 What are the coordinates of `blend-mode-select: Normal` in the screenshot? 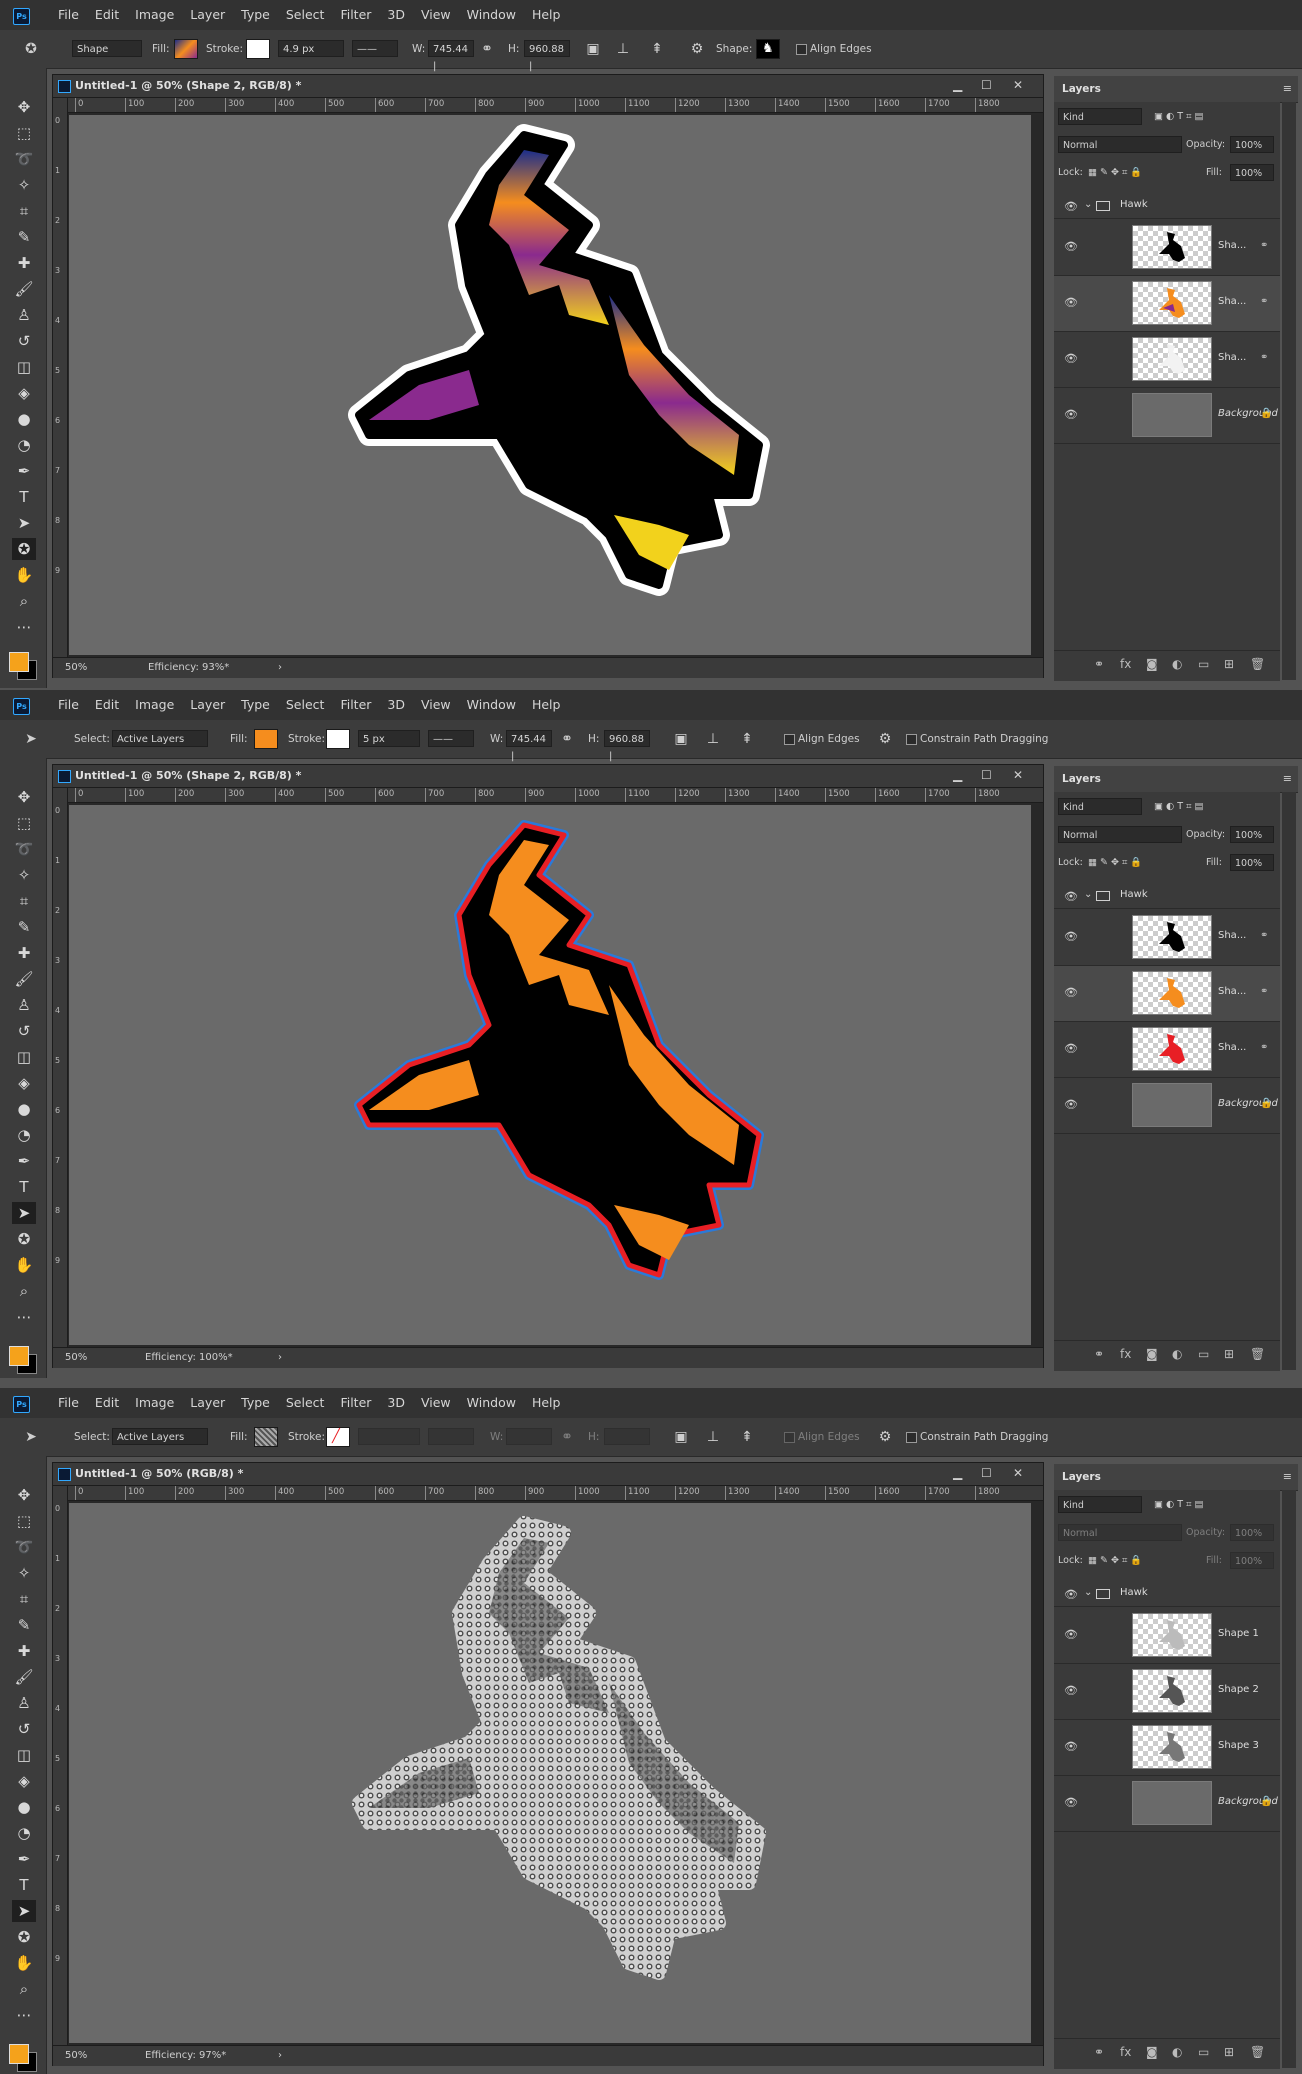 It's located at (1120, 144).